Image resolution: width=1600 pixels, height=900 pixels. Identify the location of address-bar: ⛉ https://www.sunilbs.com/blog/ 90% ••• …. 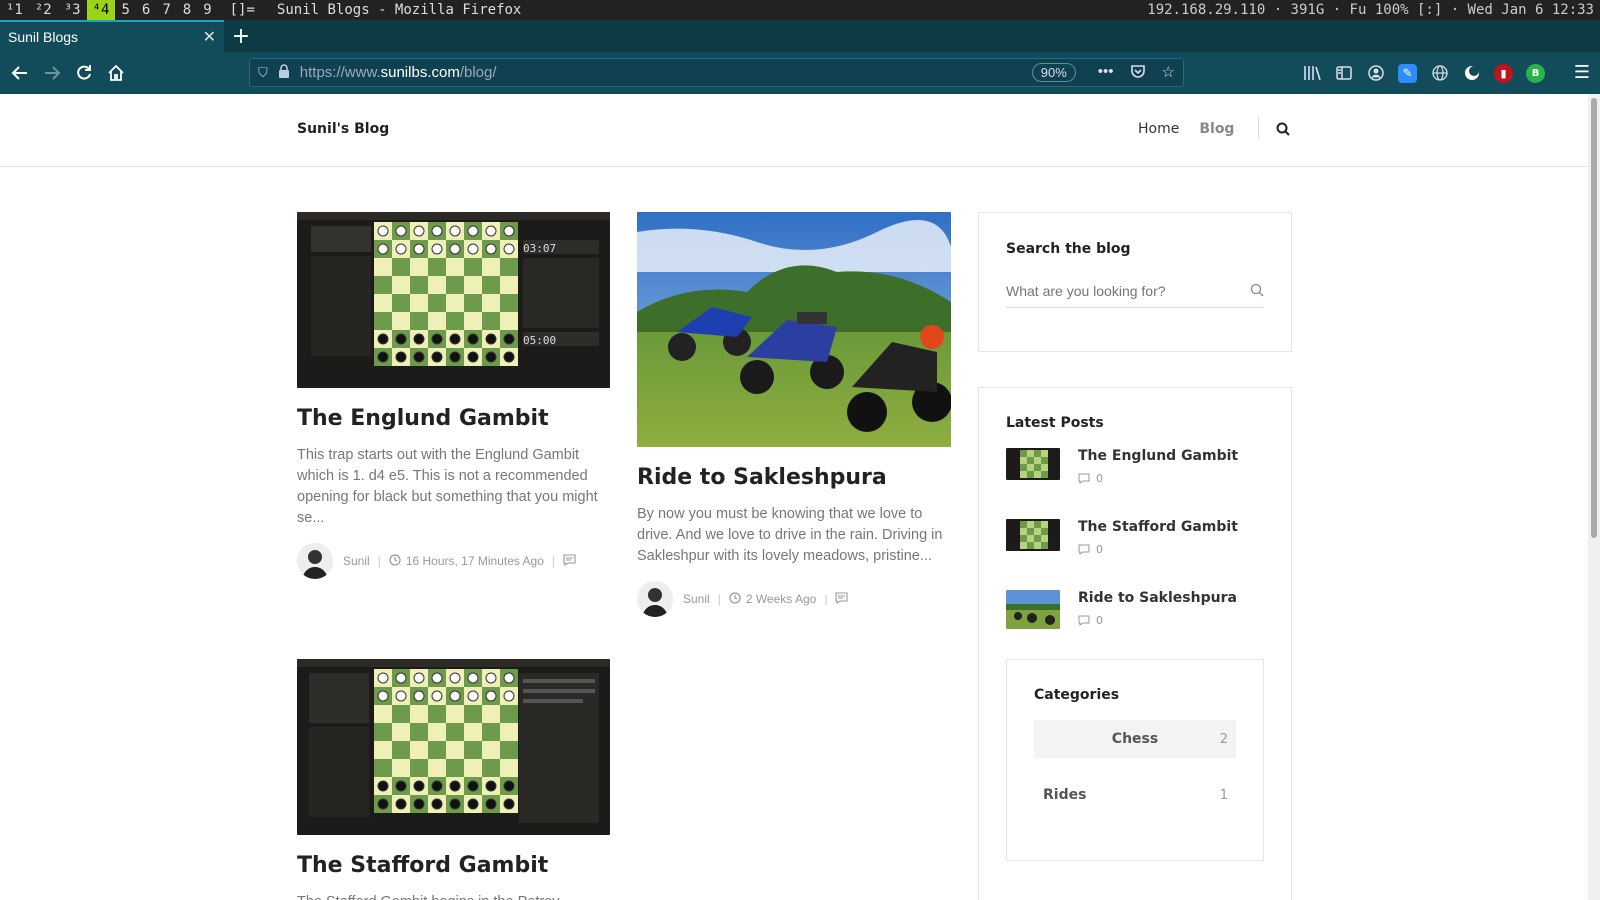
(716, 72).